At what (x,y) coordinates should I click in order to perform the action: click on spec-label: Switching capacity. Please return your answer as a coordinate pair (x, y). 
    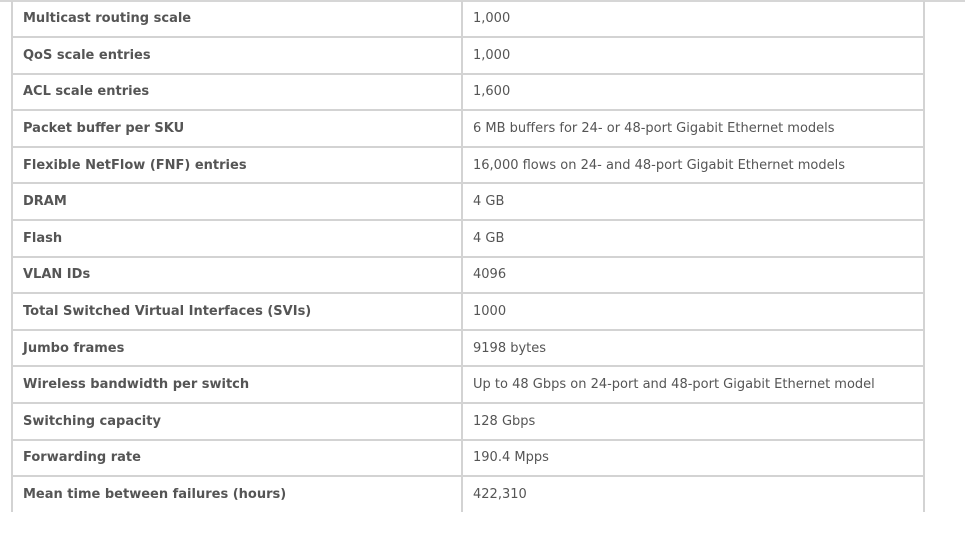
    Looking at the image, I should click on (237, 421).